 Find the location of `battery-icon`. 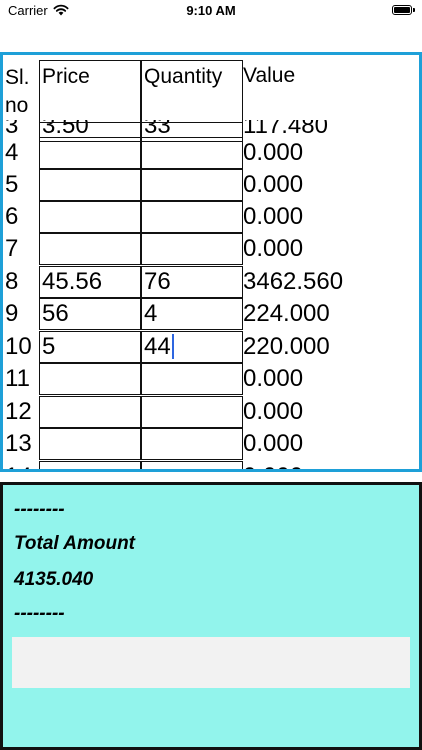

battery-icon is located at coordinates (403, 10).